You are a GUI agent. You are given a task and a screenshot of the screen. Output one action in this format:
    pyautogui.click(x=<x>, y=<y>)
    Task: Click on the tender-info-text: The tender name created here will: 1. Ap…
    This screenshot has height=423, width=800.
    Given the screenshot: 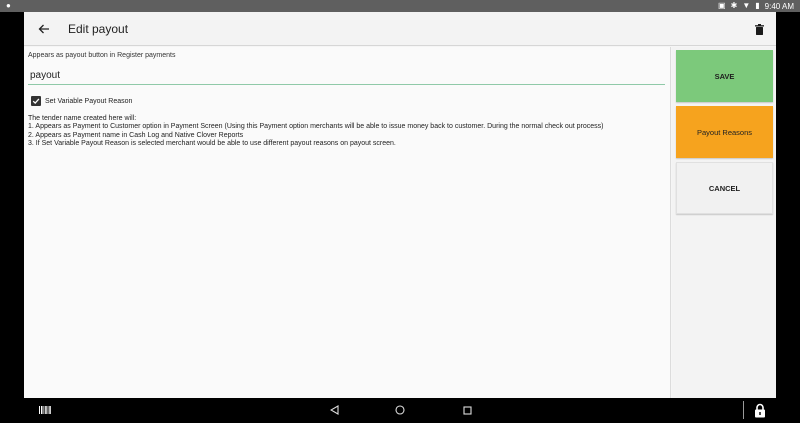 What is the action you would take?
    pyautogui.click(x=315, y=132)
    